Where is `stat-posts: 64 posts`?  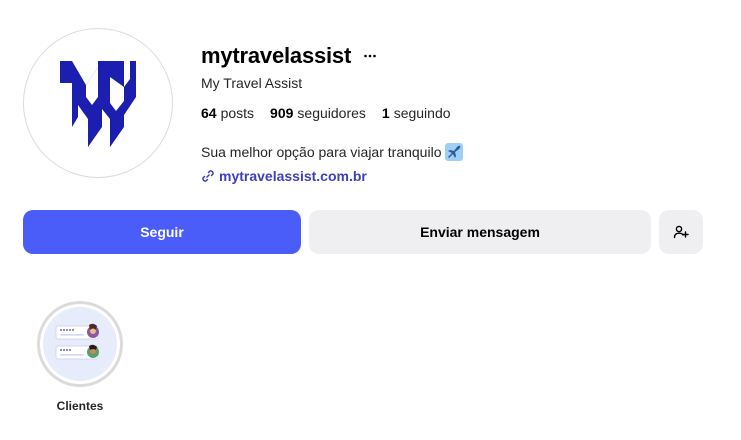 stat-posts: 64 posts is located at coordinates (227, 113).